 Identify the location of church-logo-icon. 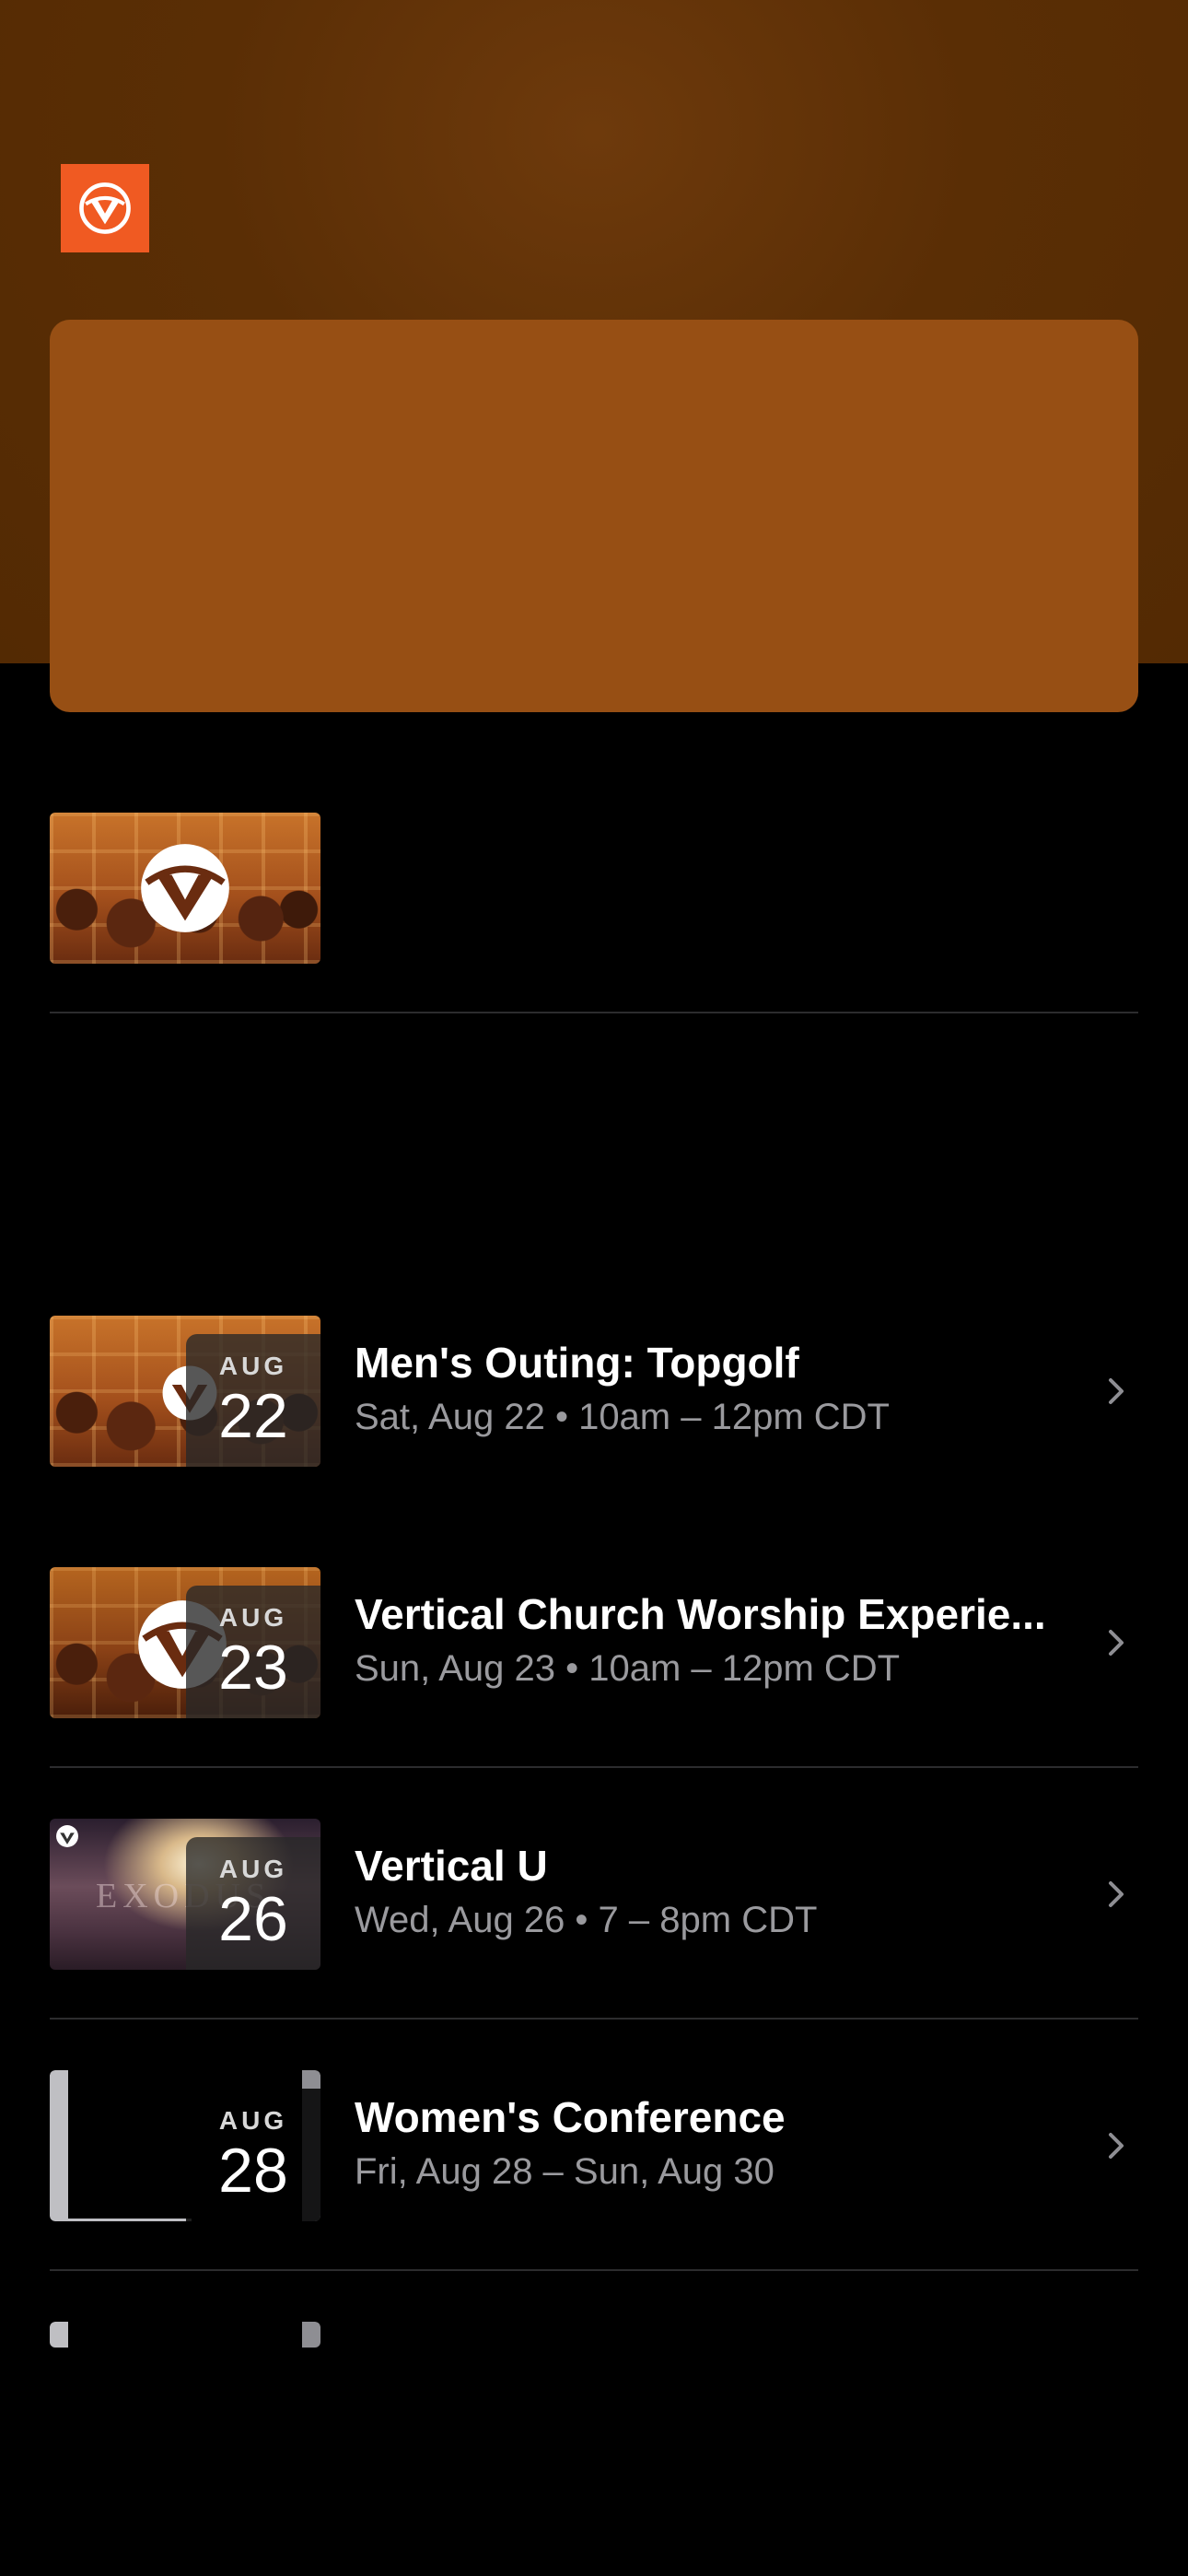
(105, 208).